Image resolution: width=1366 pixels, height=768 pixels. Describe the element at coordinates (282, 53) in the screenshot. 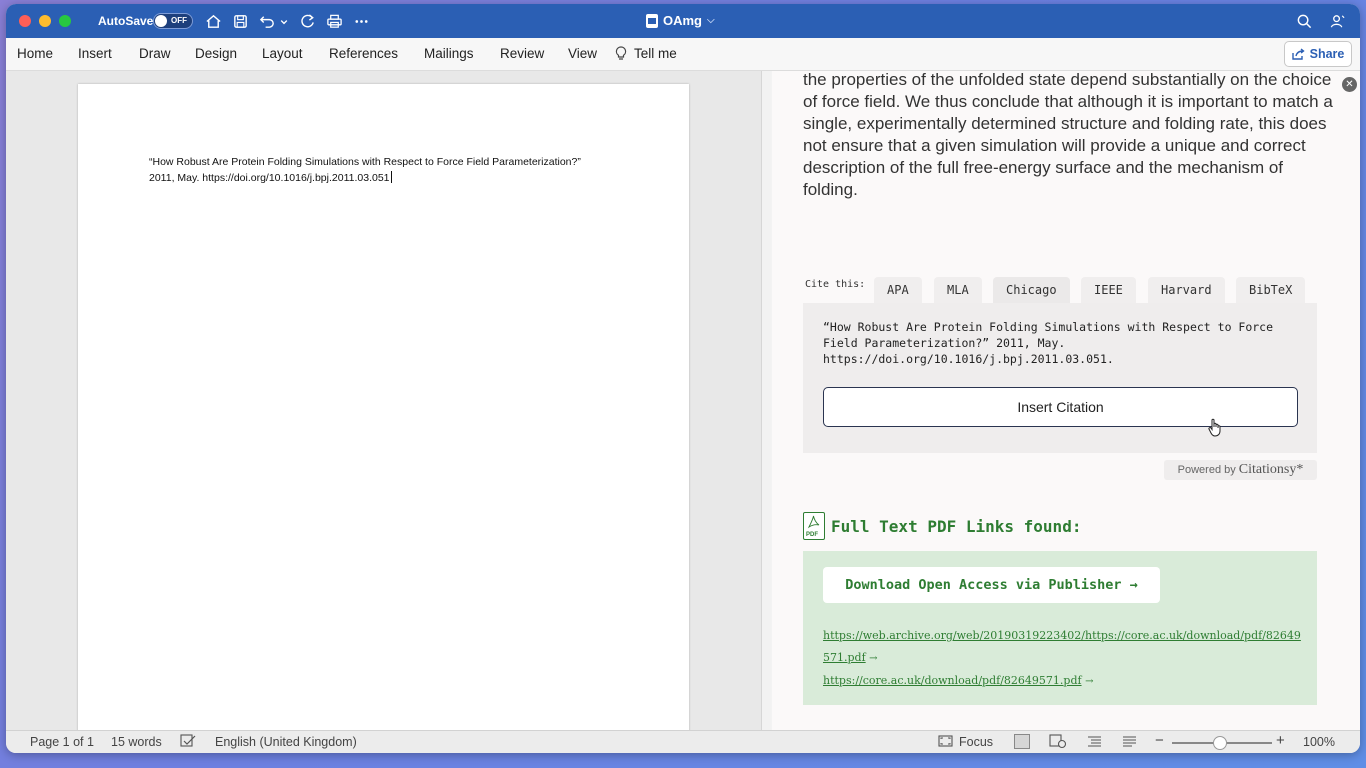

I see `tab-layout: Layout` at that location.